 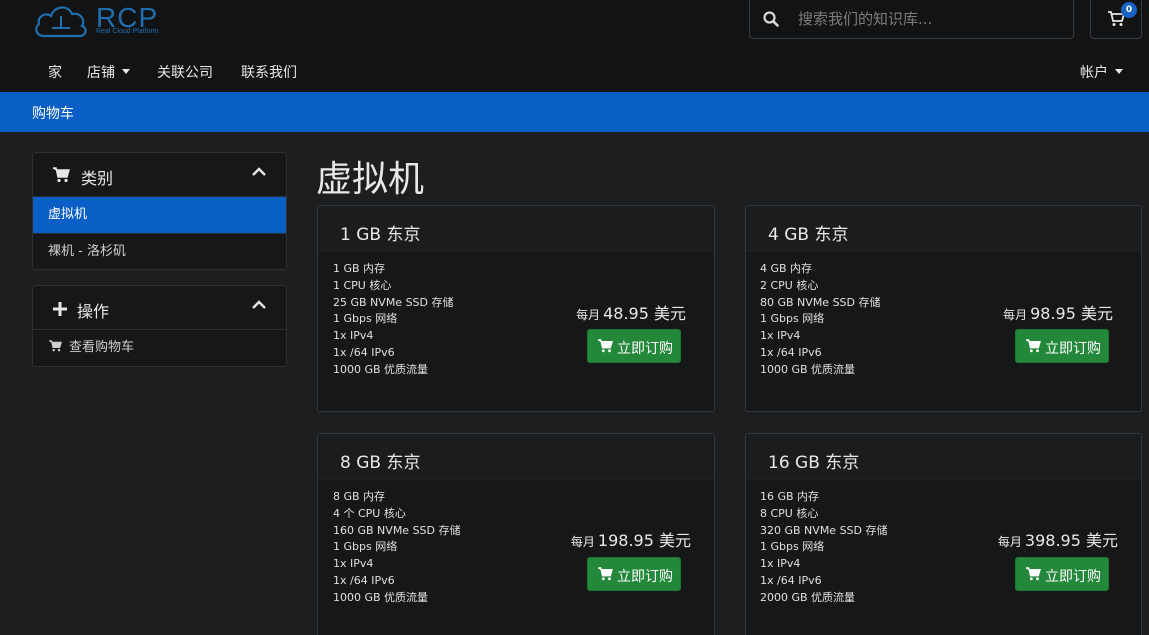 I want to click on actions-title: 操作, so click(x=93, y=311).